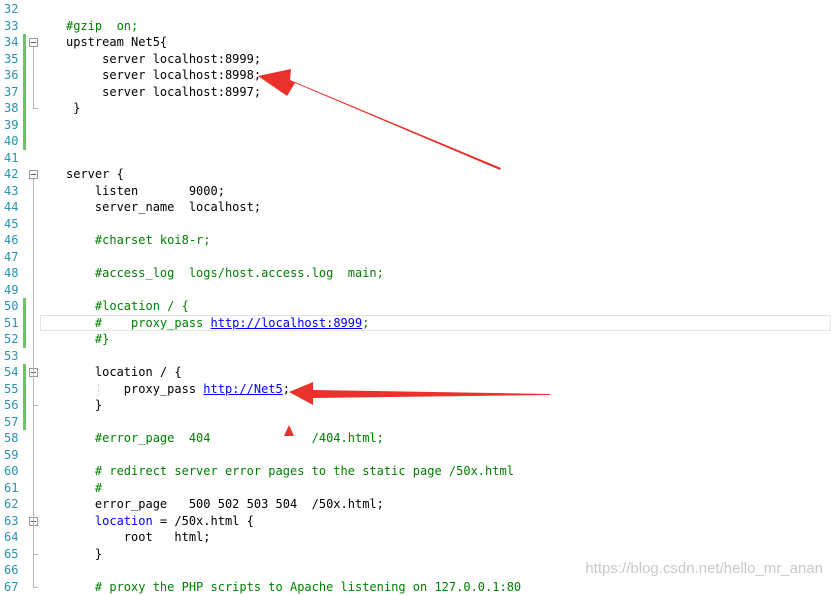 The width and height of the screenshot is (831, 595). What do you see at coordinates (14, 405) in the screenshot?
I see `line-number: 56` at bounding box center [14, 405].